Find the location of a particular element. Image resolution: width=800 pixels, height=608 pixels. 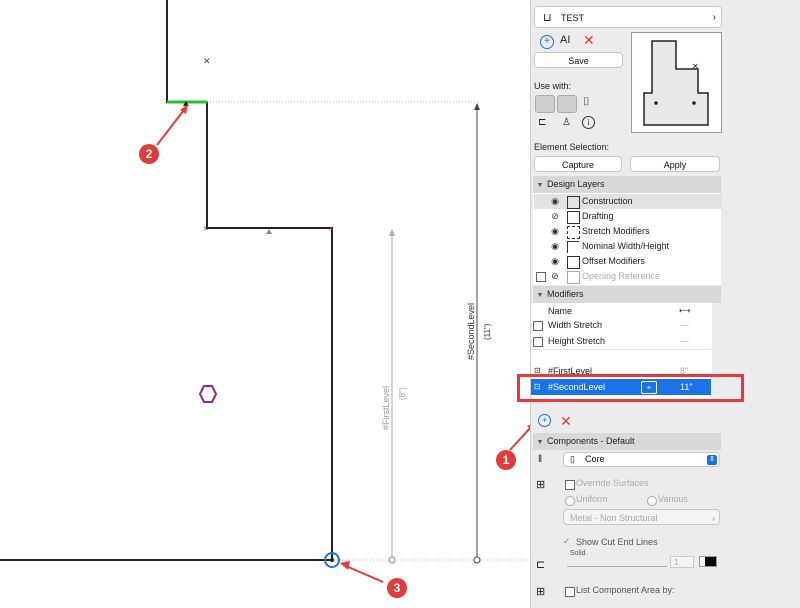

delete-modifier-icon: ✕ is located at coordinates (566, 421).